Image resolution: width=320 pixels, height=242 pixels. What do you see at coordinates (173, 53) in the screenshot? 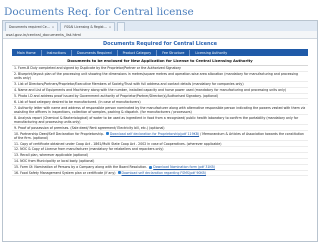
I see `nav-fee-structure: Fee Structure` at bounding box center [173, 53].